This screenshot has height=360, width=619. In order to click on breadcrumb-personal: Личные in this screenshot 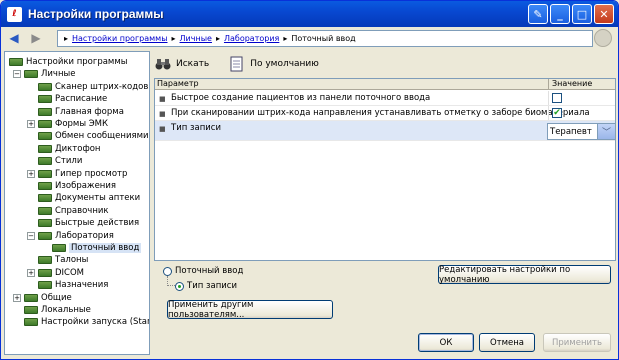, I will do `click(196, 38)`.